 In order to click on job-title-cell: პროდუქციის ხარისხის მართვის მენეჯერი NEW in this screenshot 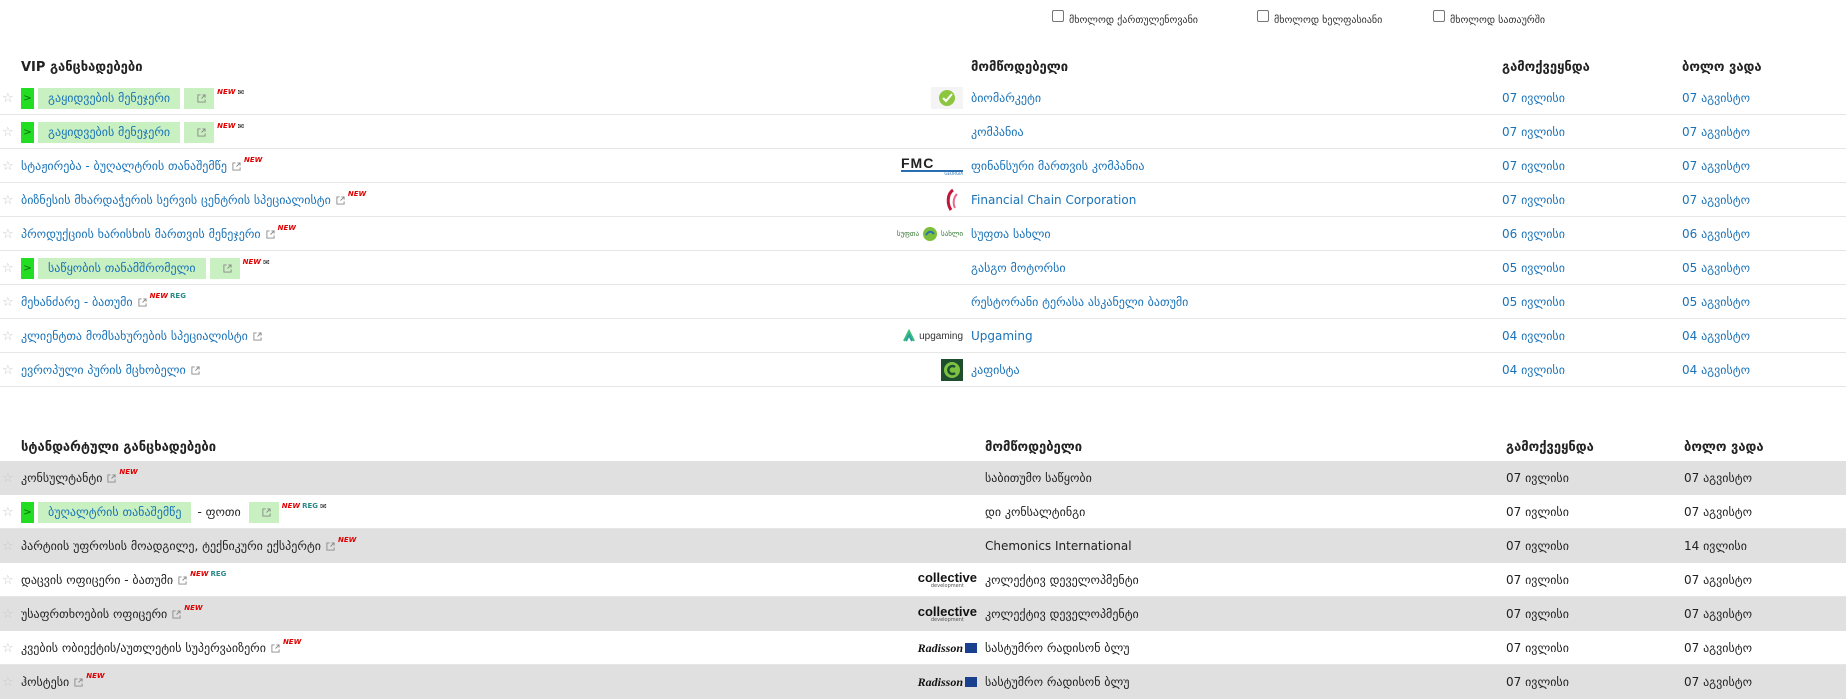, I will do `click(158, 234)`.